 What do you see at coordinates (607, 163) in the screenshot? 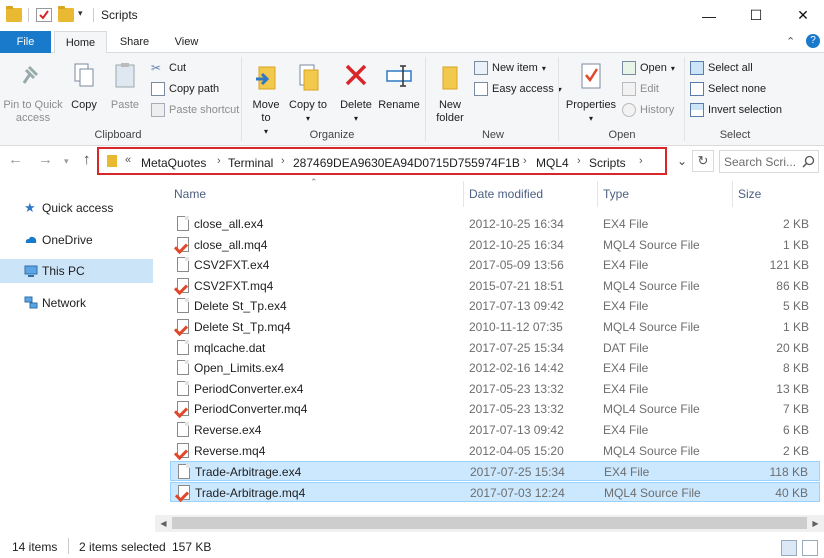
I see `breadcrumb-scripts: Scripts` at bounding box center [607, 163].